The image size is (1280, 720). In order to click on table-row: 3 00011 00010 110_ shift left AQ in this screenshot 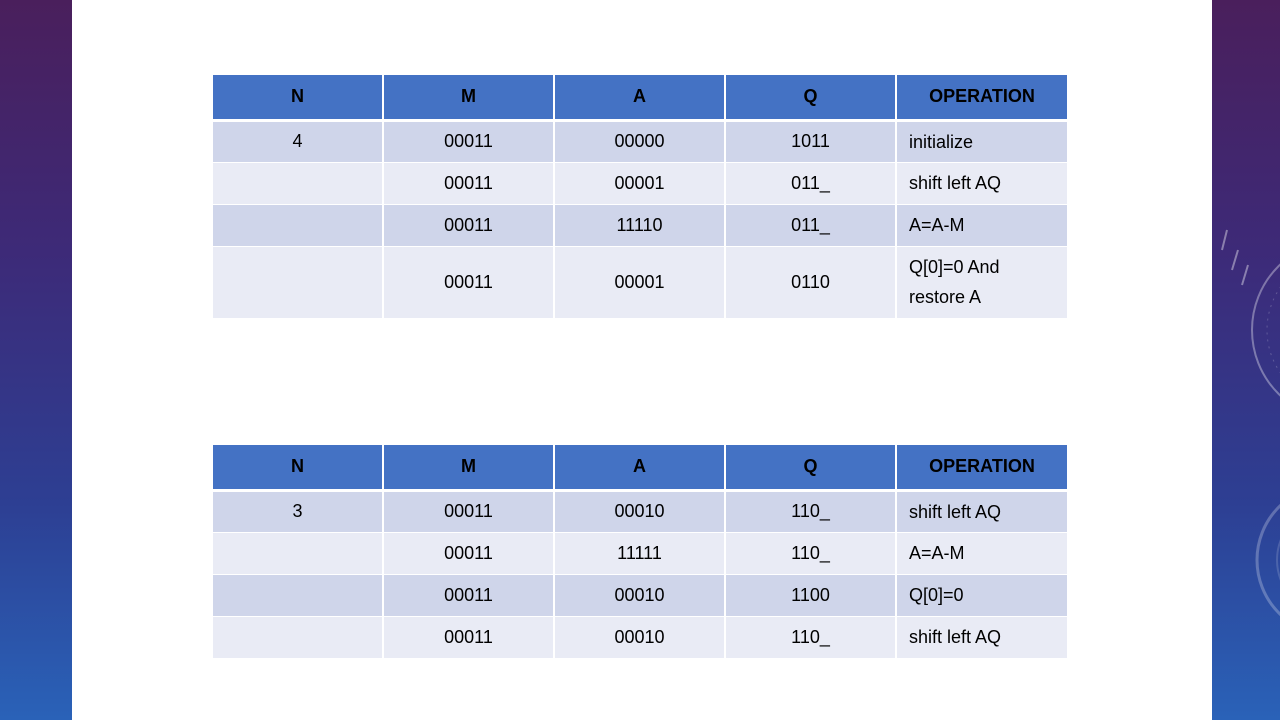, I will do `click(640, 511)`.